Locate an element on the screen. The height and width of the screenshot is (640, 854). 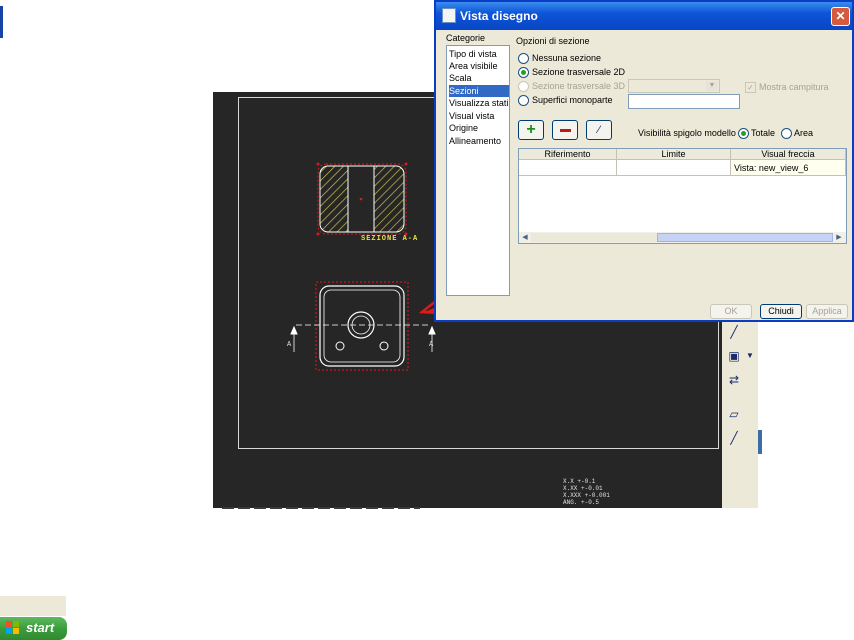
radio-2d-label: Sezione trasversale 2D is located at coordinates (579, 72).